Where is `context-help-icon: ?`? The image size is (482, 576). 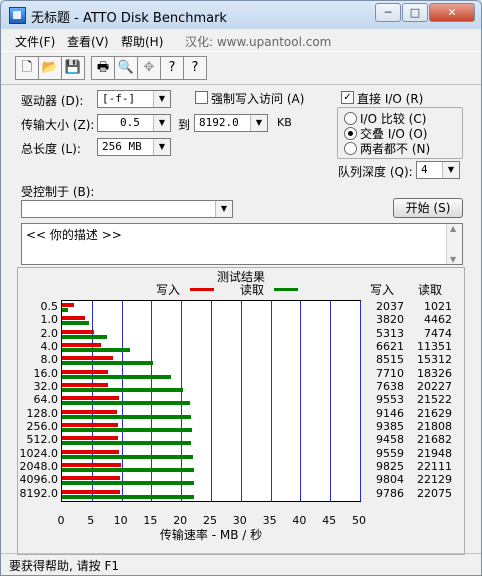
context-help-icon: ? is located at coordinates (195, 68).